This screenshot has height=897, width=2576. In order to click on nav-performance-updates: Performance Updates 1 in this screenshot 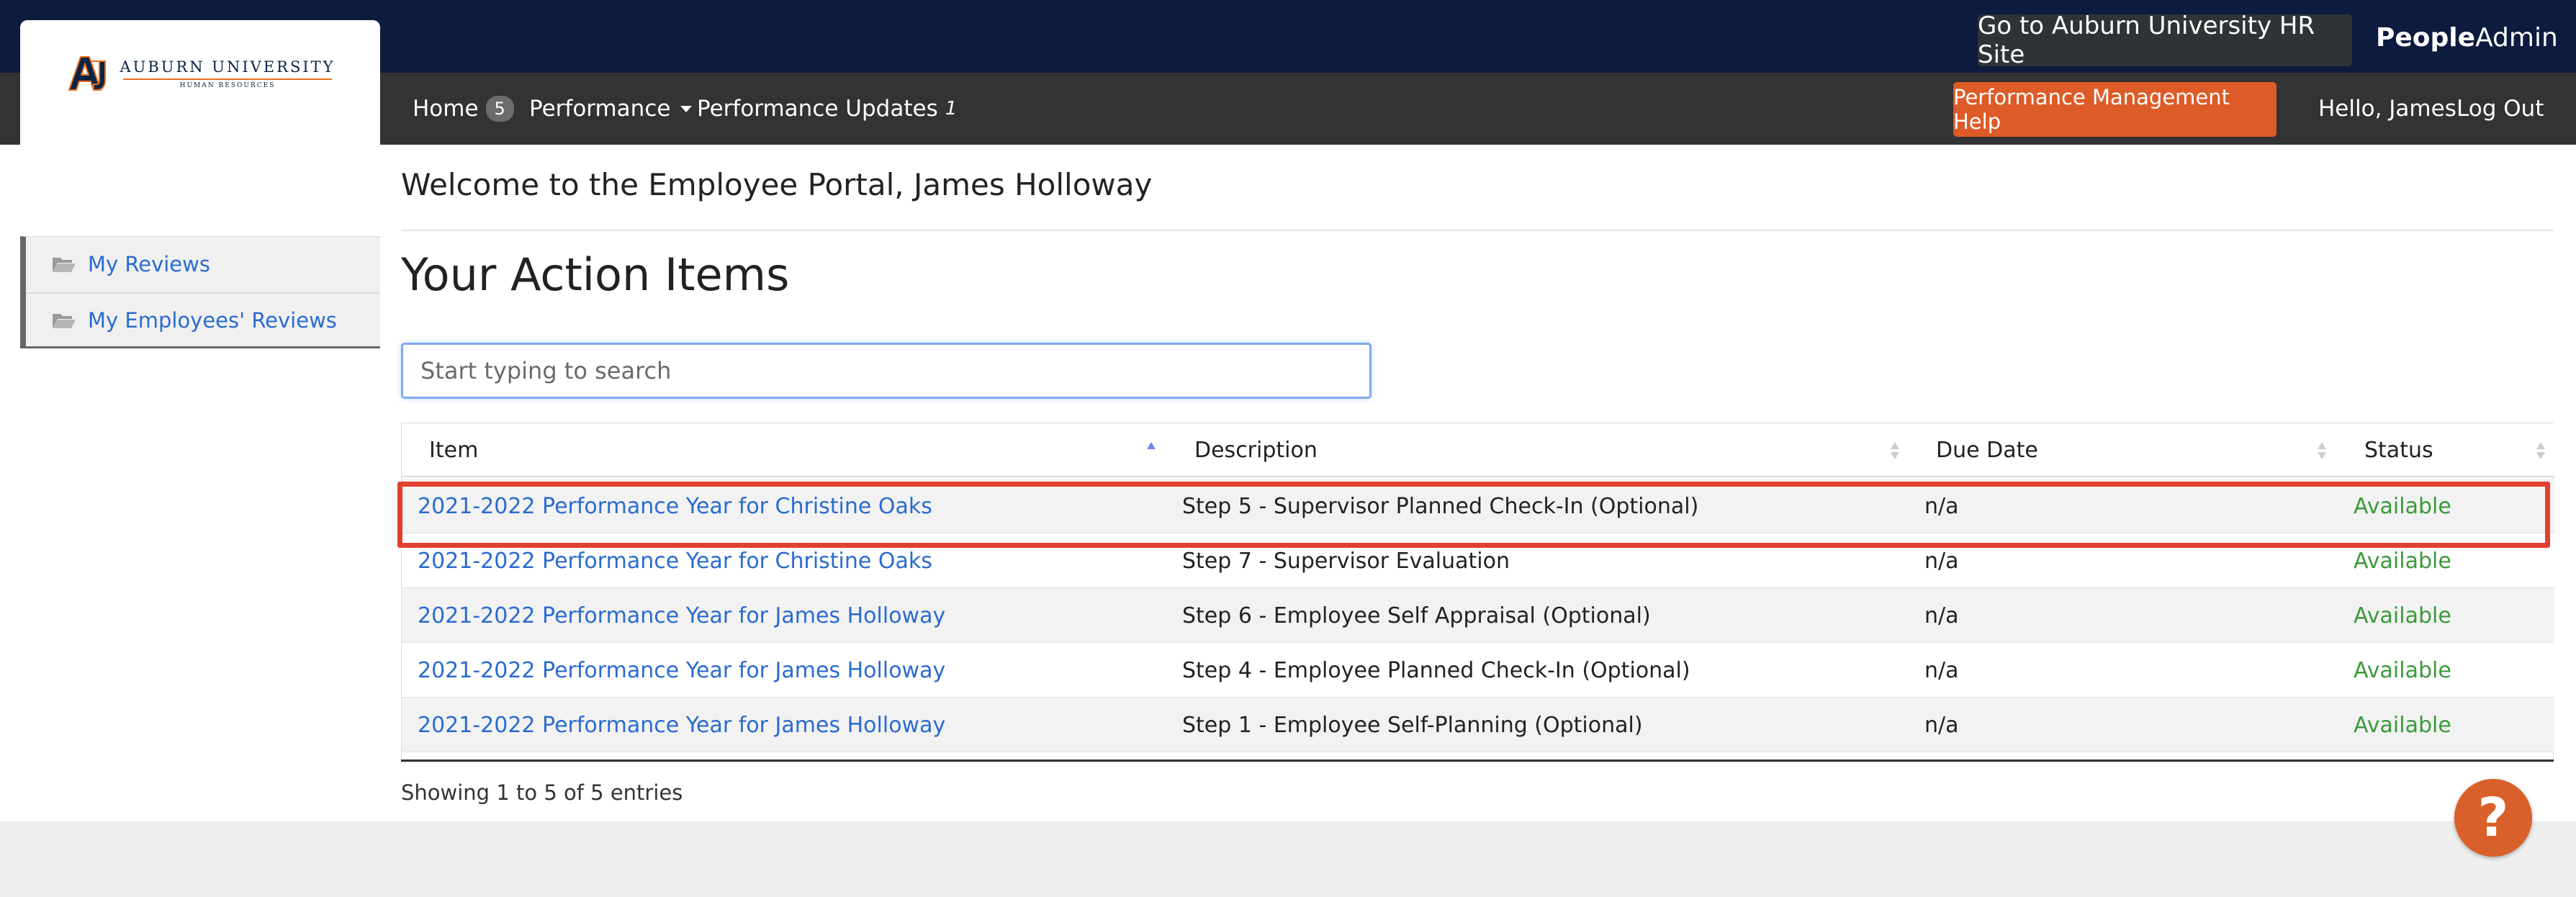, I will do `click(827, 109)`.